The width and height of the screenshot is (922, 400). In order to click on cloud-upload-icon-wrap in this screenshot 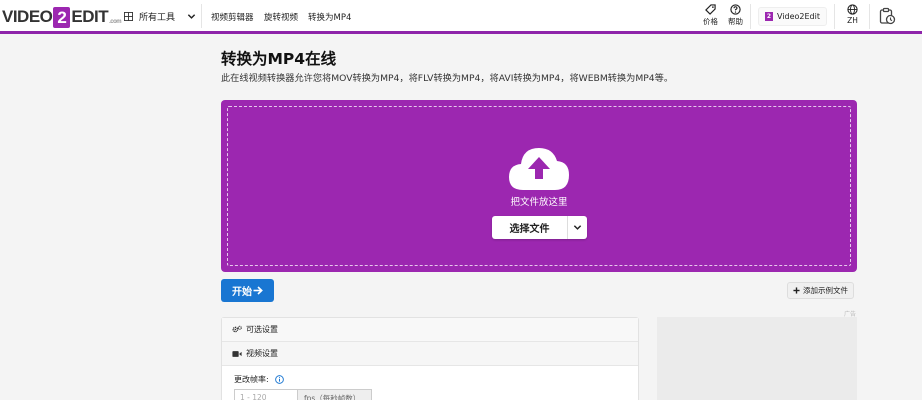, I will do `click(539, 170)`.